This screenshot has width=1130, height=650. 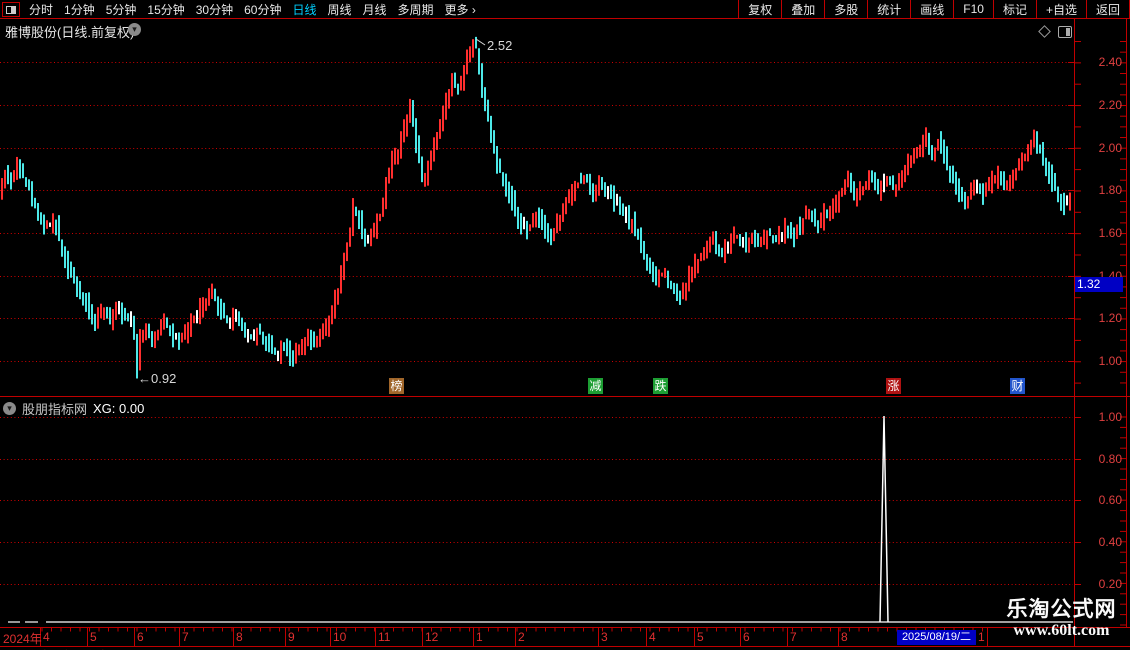 I want to click on main-y-label-4: 1.60, so click(x=1110, y=233).